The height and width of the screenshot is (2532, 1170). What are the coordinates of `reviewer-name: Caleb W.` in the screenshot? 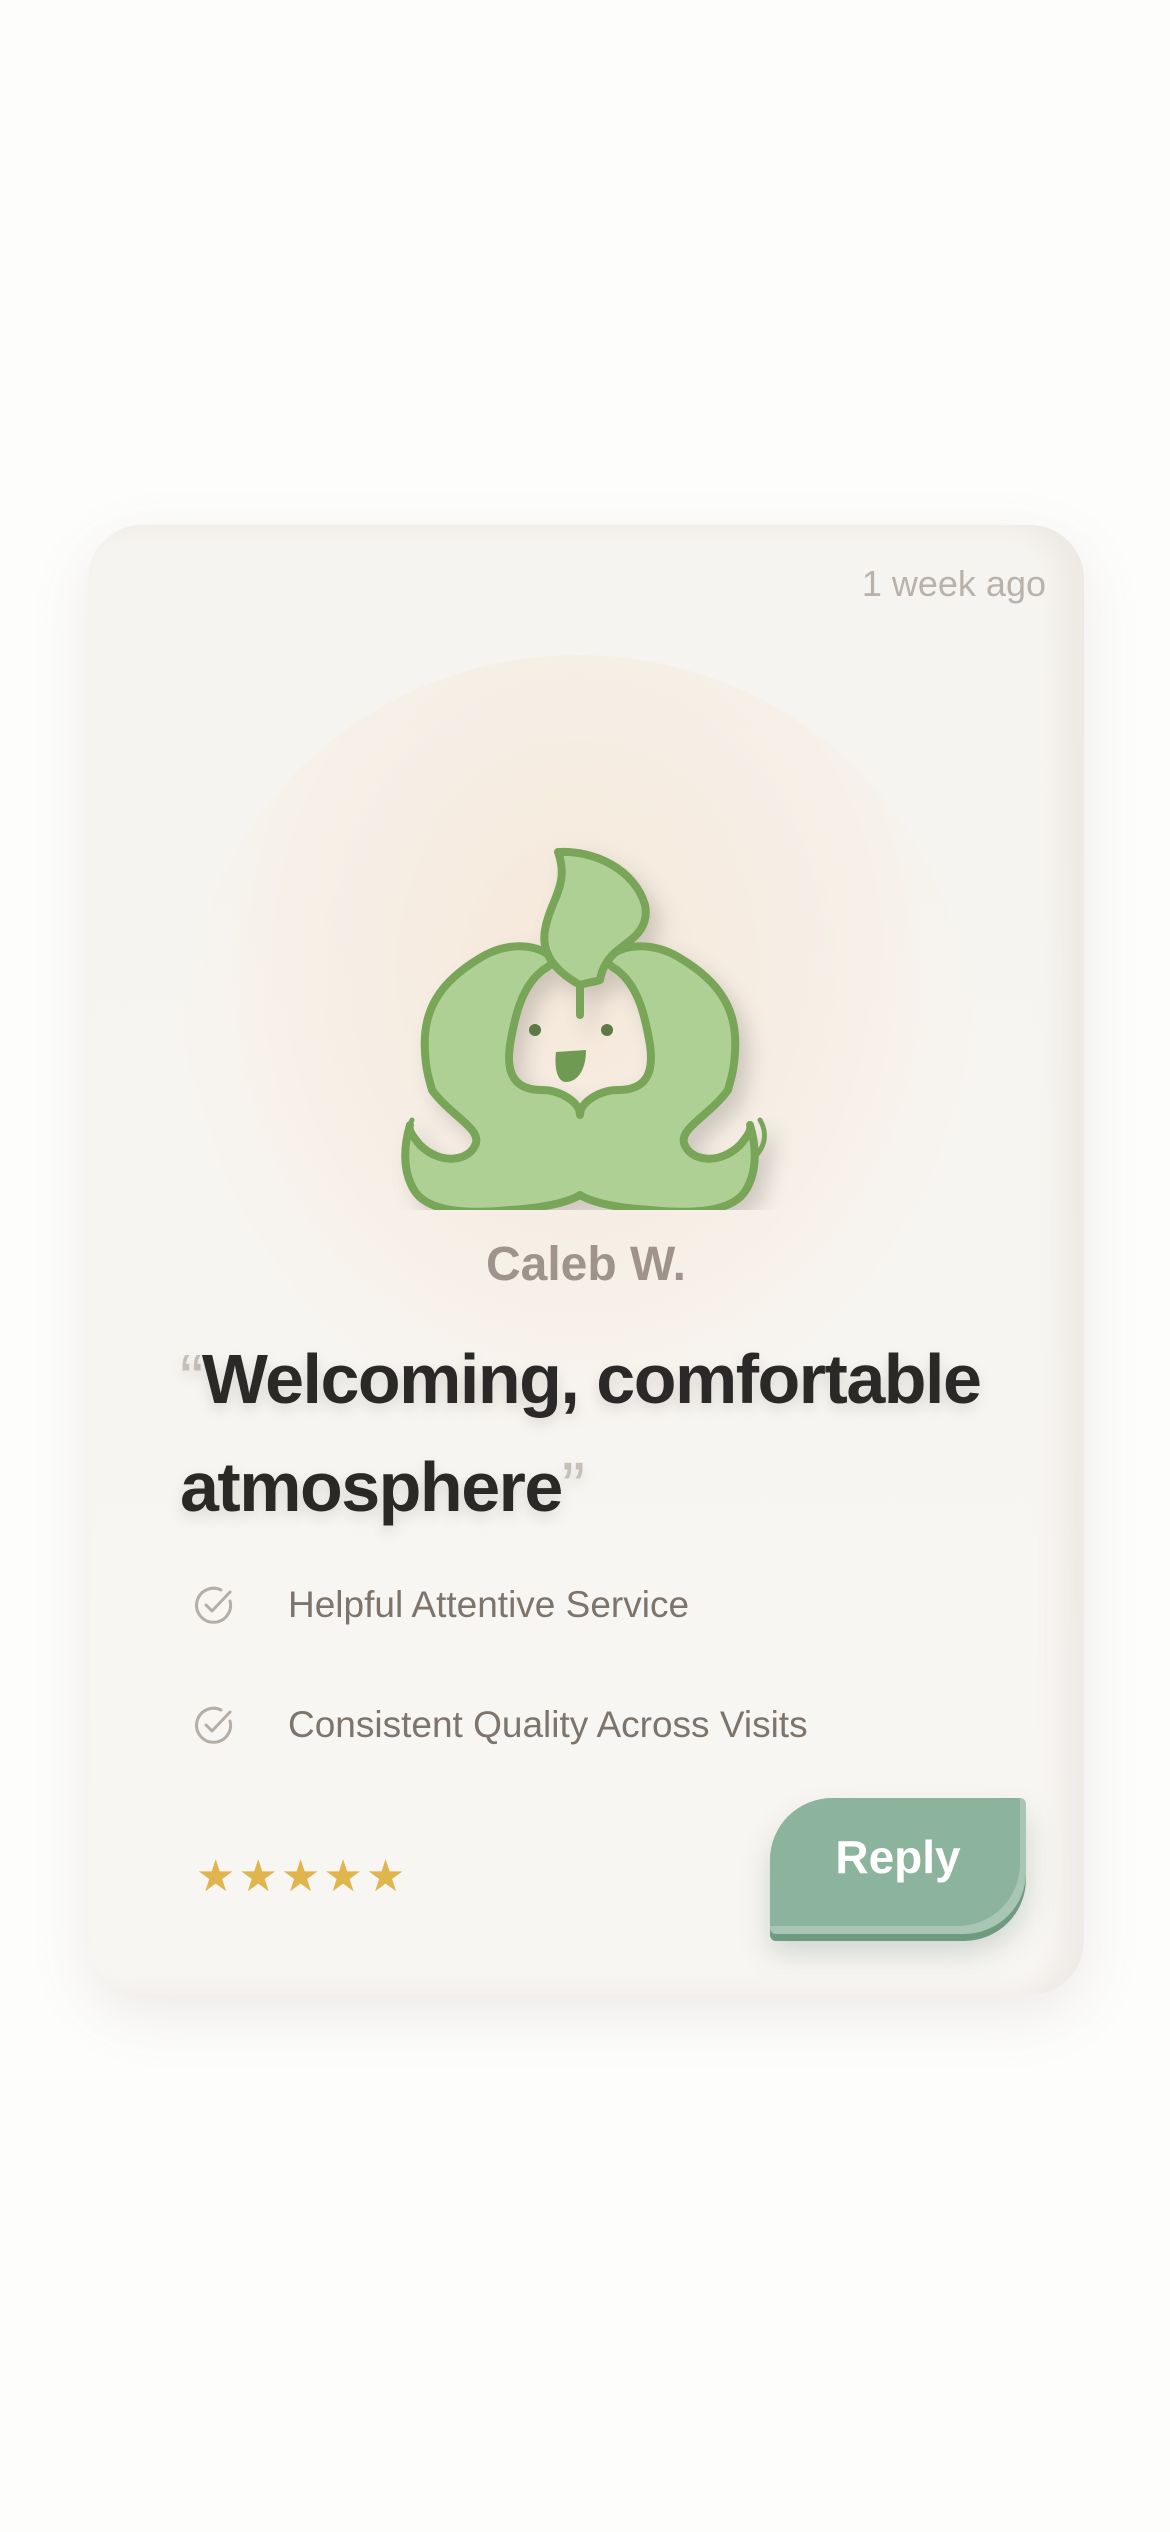 It's located at (586, 1264).